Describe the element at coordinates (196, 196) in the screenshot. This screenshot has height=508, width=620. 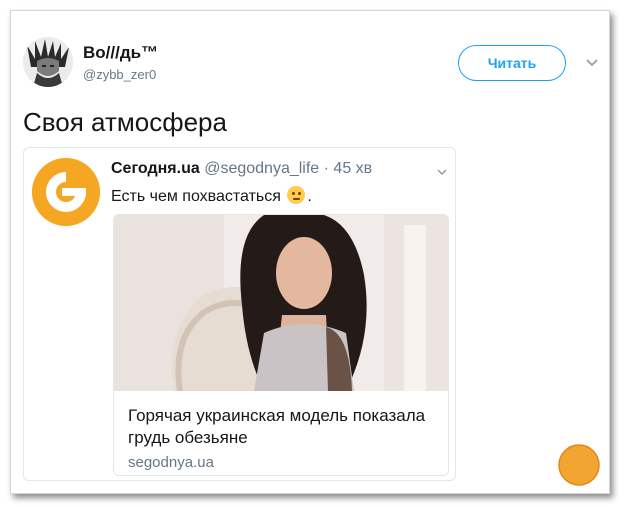
I see `quoted-text-body: Есть чем похвастаться` at that location.